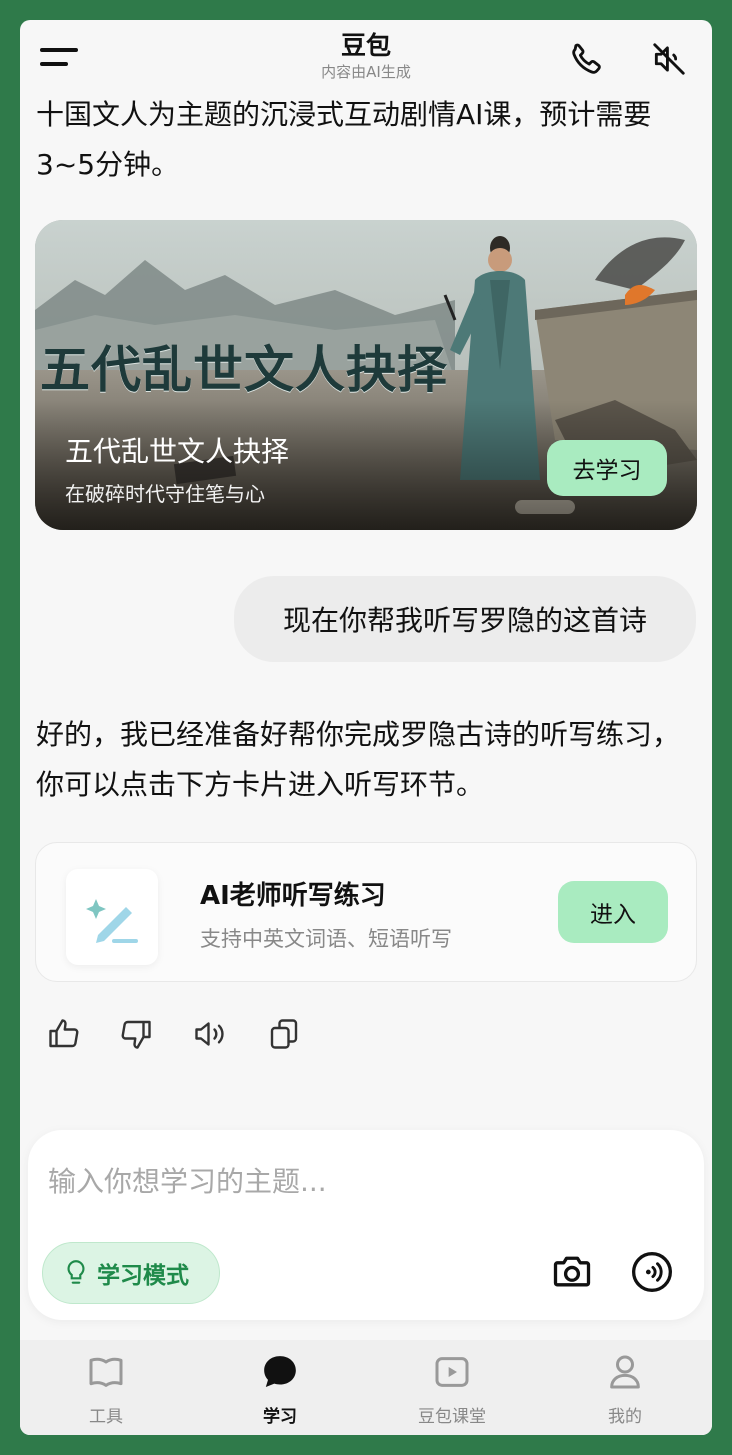 The image size is (732, 1455). What do you see at coordinates (452, 1372) in the screenshot?
I see `play-video-icon` at bounding box center [452, 1372].